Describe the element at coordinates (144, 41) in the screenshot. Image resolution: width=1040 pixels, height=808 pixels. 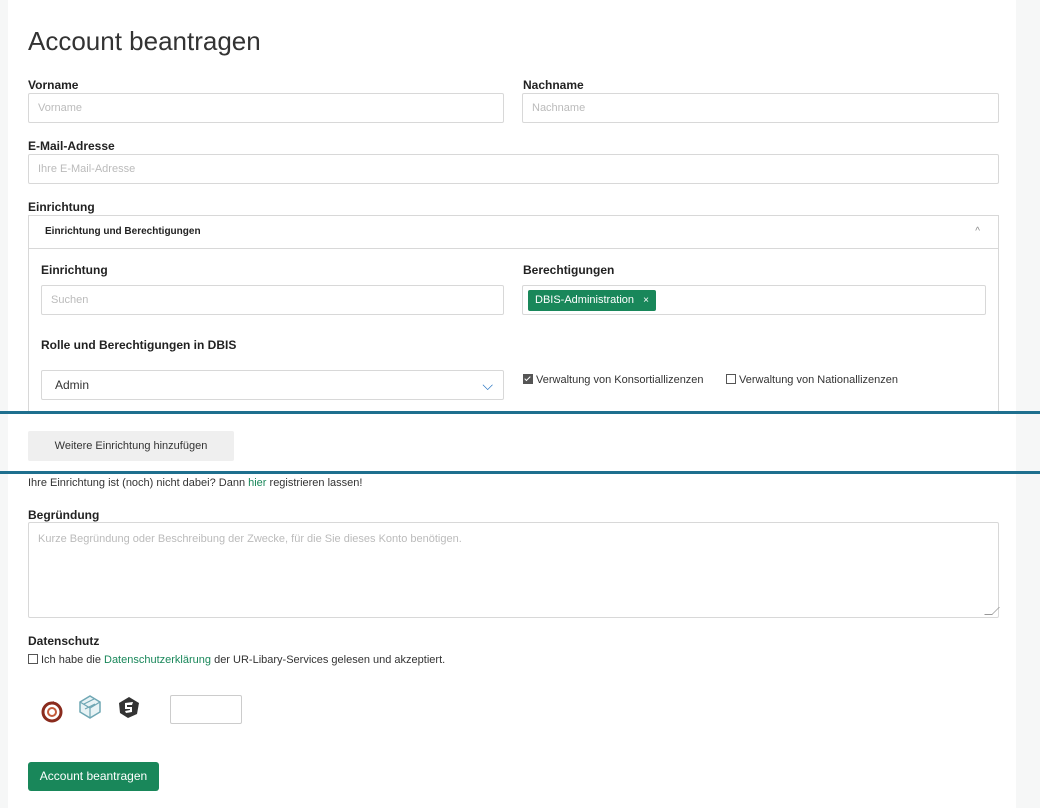
I see `page-title: Account beantragen` at that location.